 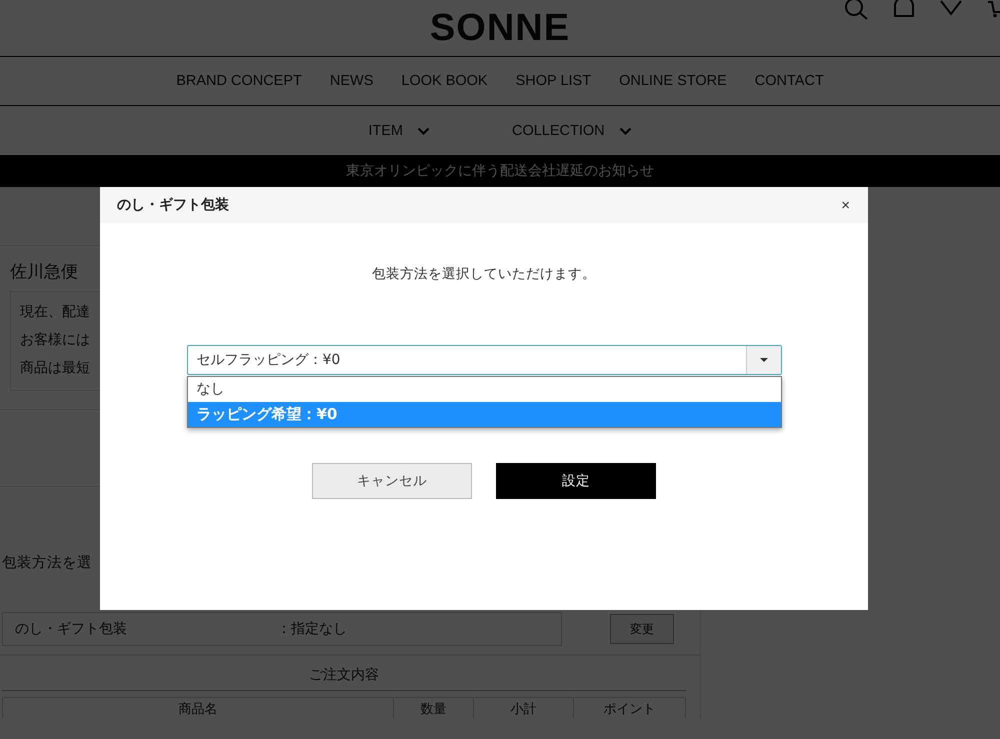 What do you see at coordinates (47, 563) in the screenshot?
I see `wrapping-prompt: 包装方法を選` at bounding box center [47, 563].